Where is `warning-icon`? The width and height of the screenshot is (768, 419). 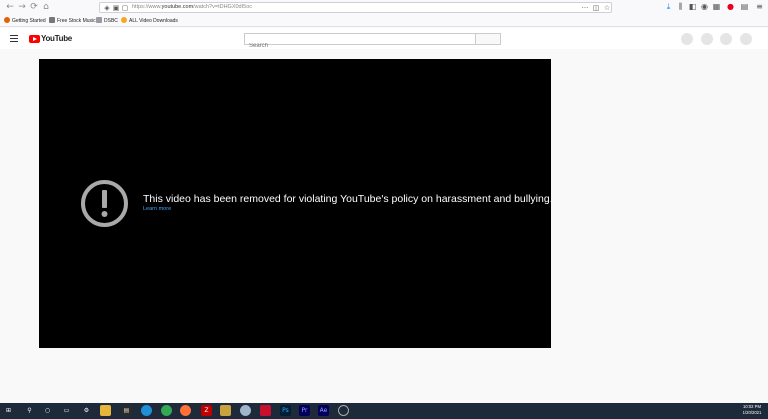
warning-icon is located at coordinates (104, 203).